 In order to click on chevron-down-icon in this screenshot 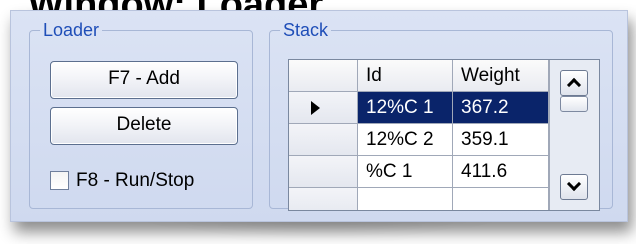, I will do `click(574, 184)`.